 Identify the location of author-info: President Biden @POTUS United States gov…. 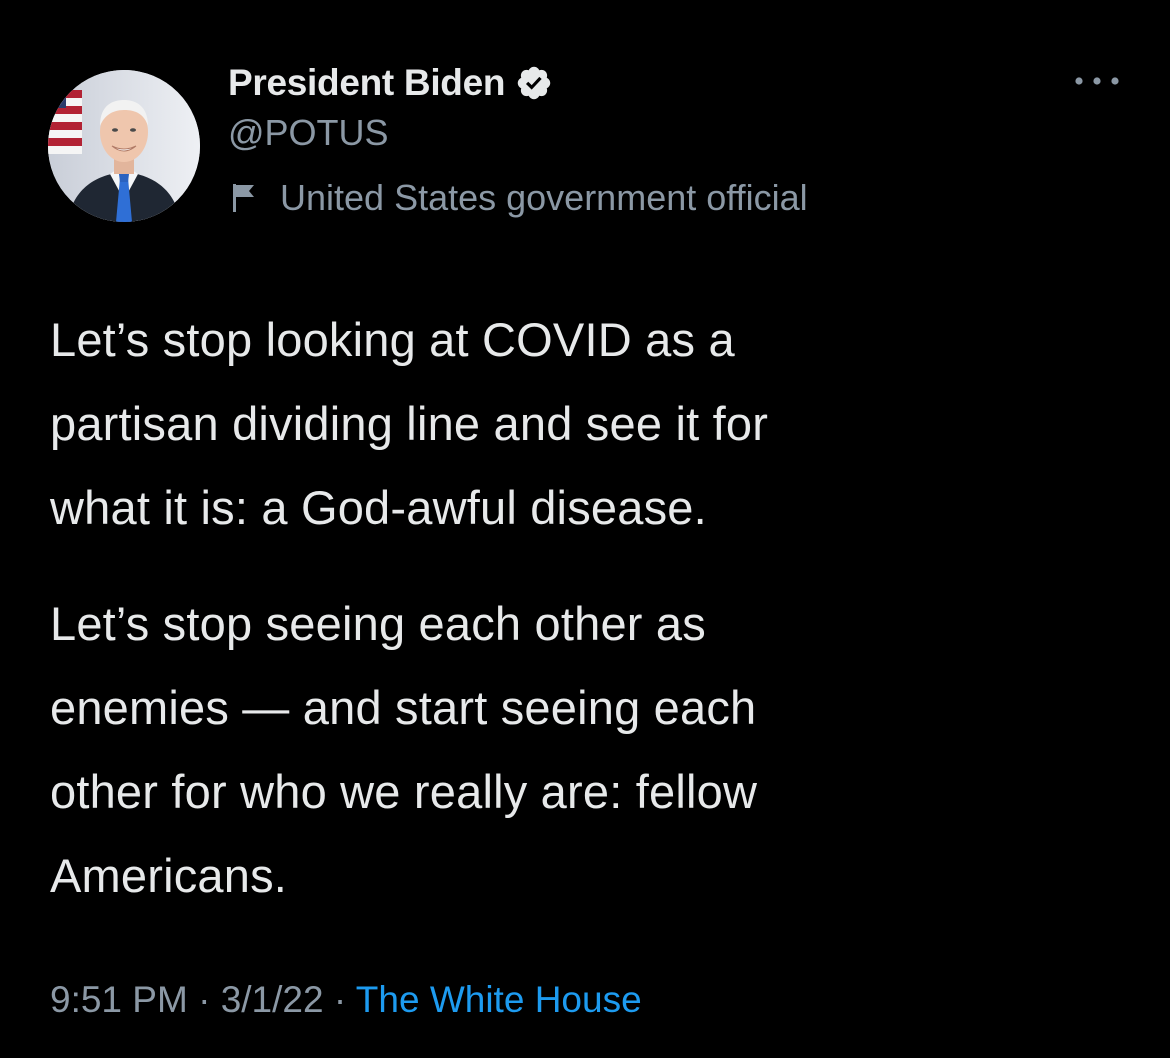
(518, 139).